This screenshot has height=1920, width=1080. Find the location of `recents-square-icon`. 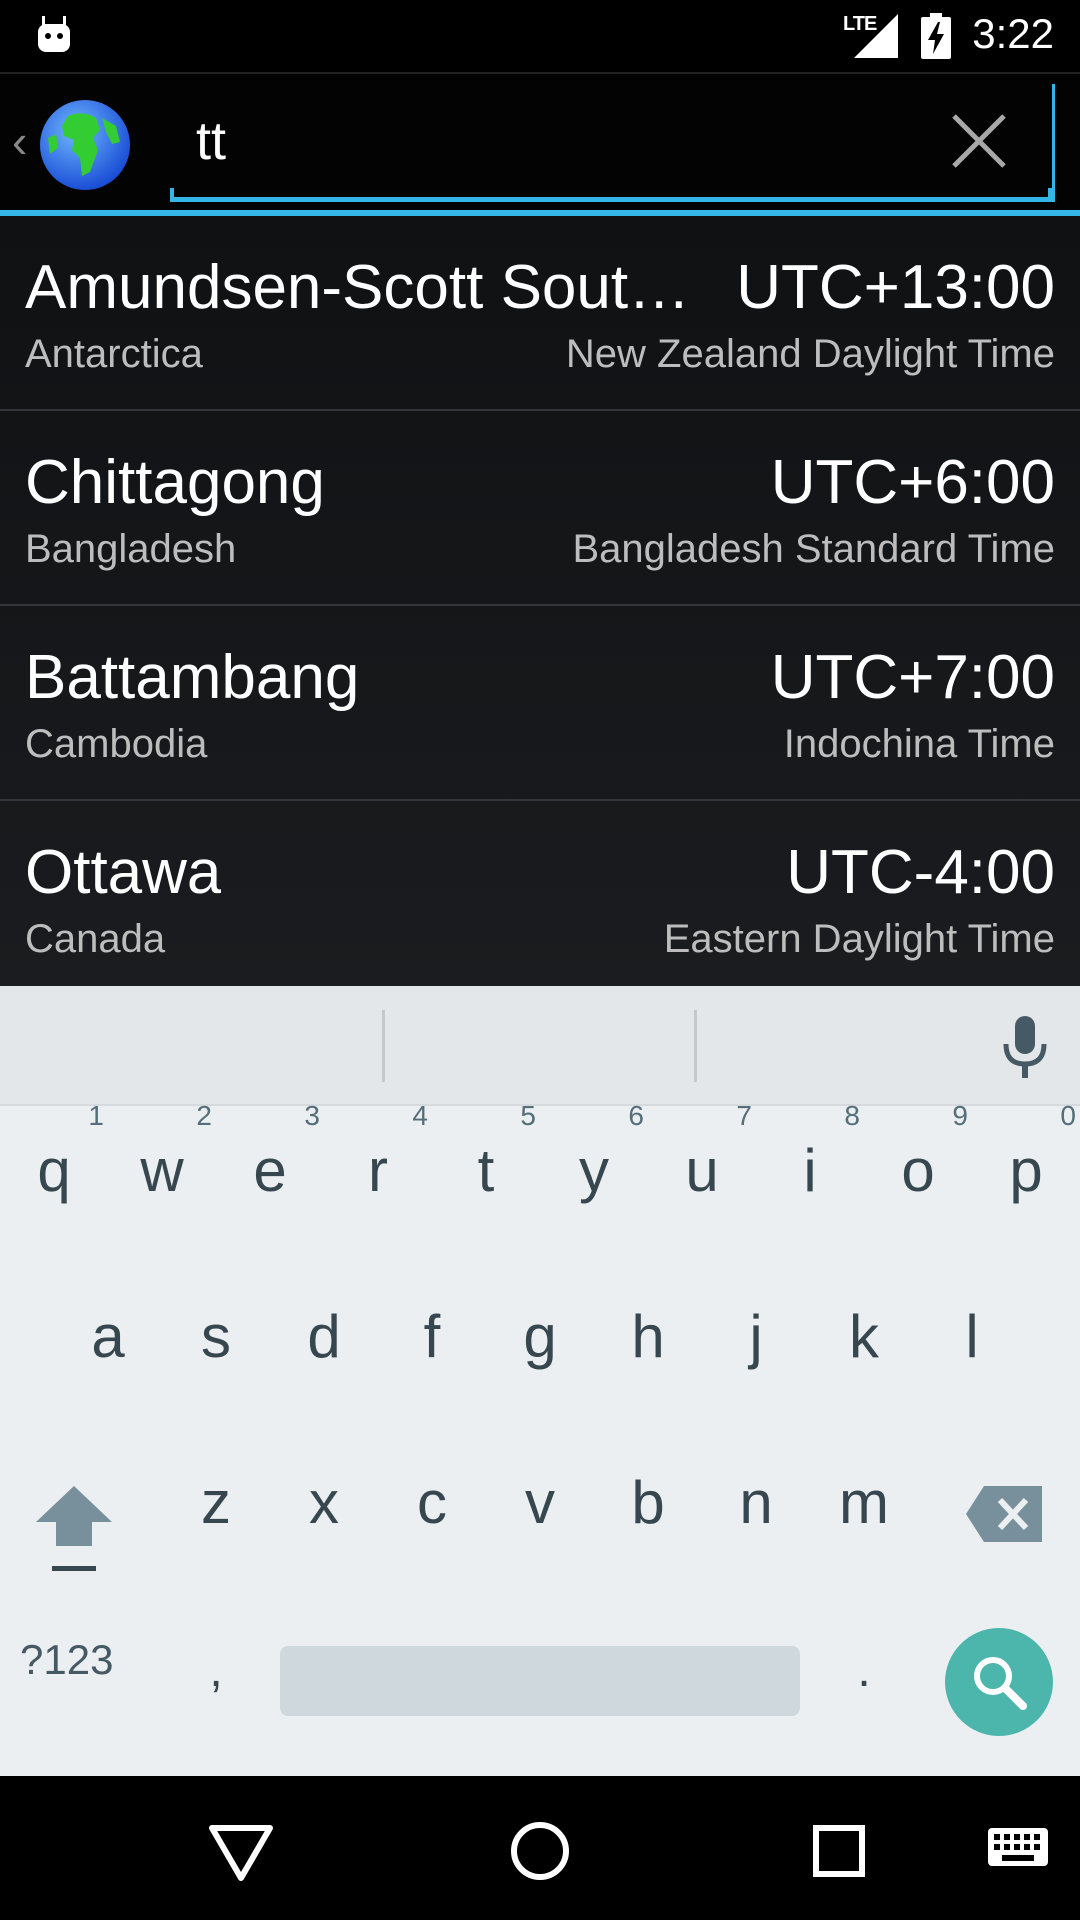

recents-square-icon is located at coordinates (839, 1851).